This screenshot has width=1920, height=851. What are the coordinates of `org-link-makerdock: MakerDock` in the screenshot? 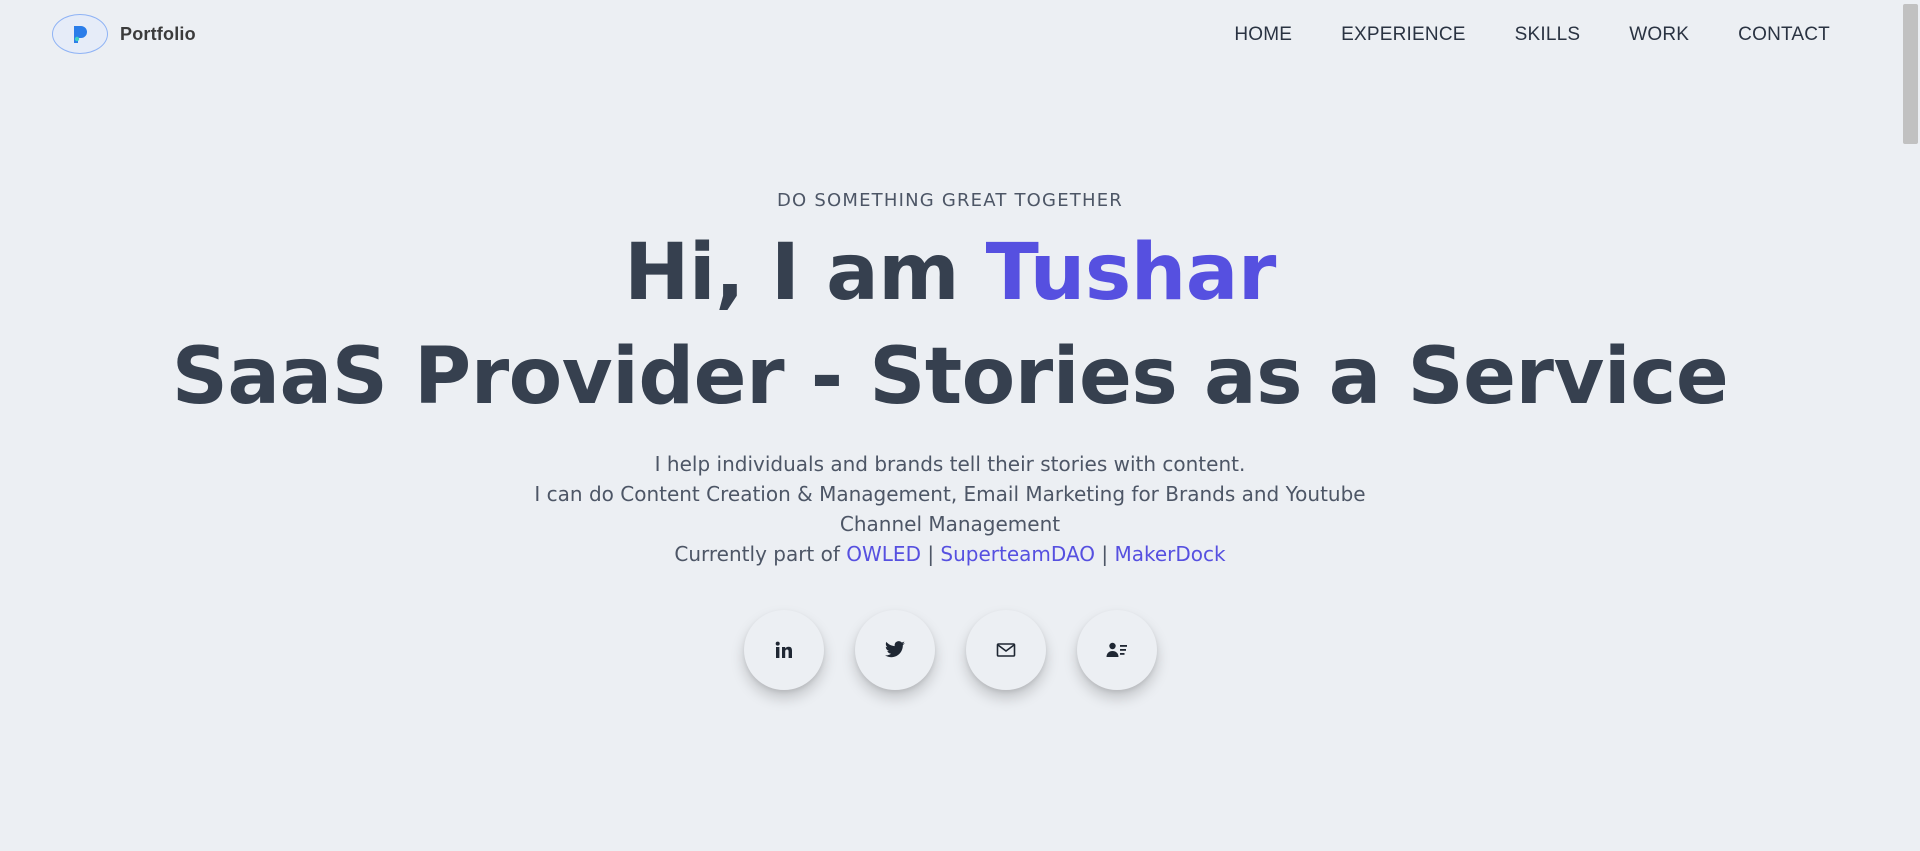 It's located at (1169, 554).